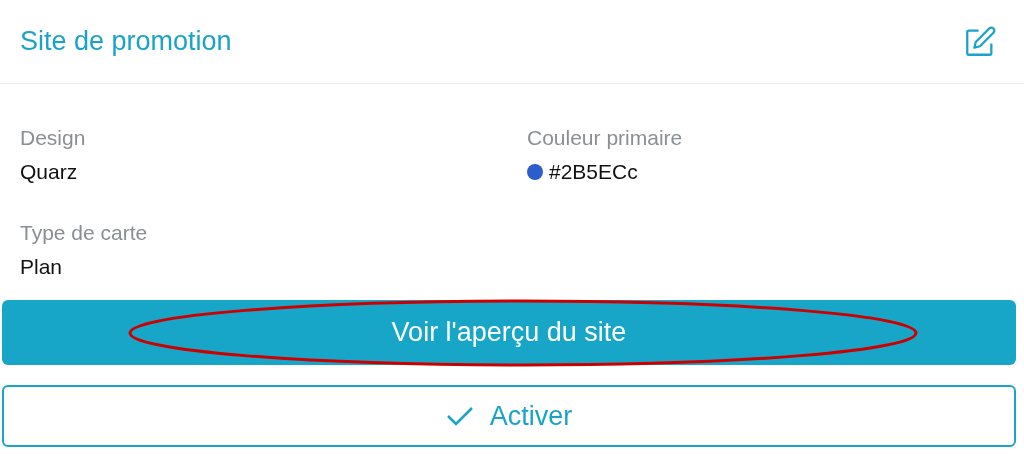  What do you see at coordinates (84, 232) in the screenshot?
I see `field-label: Type de carte` at bounding box center [84, 232].